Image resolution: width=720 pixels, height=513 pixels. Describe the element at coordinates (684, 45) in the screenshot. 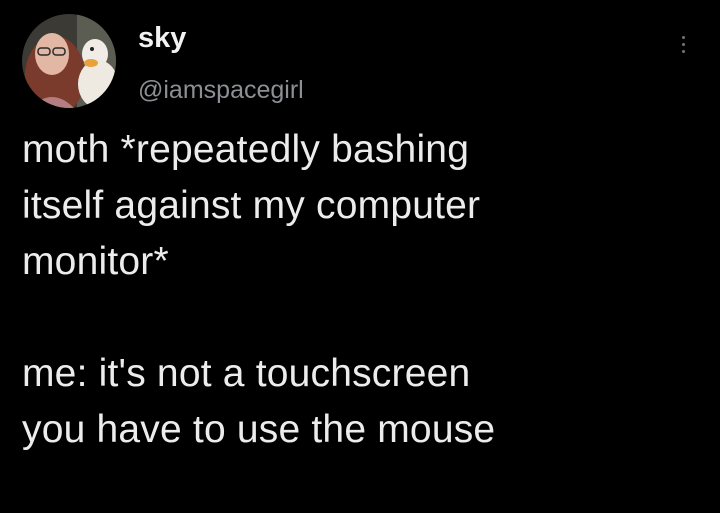

I see `more-options-button` at that location.